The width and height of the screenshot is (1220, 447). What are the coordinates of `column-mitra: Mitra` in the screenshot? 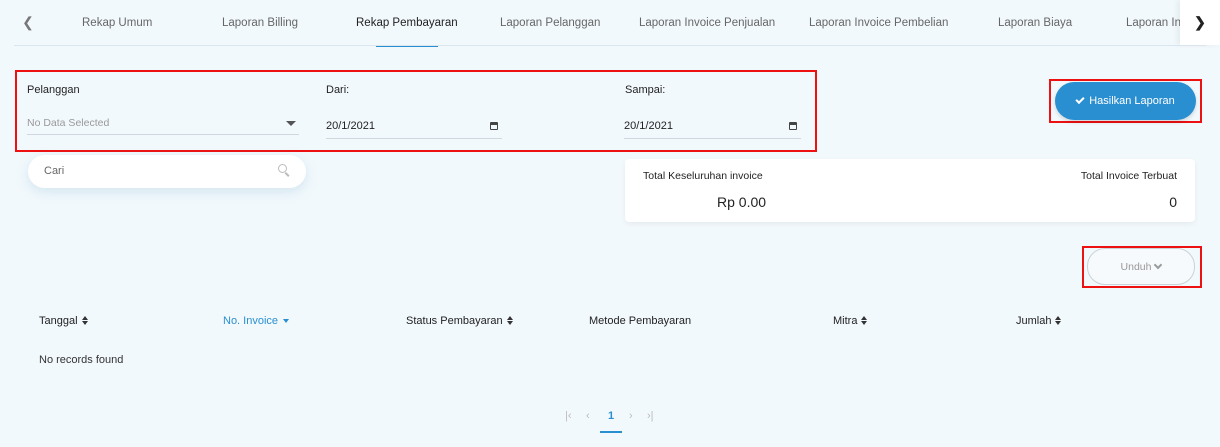 It's located at (851, 321).